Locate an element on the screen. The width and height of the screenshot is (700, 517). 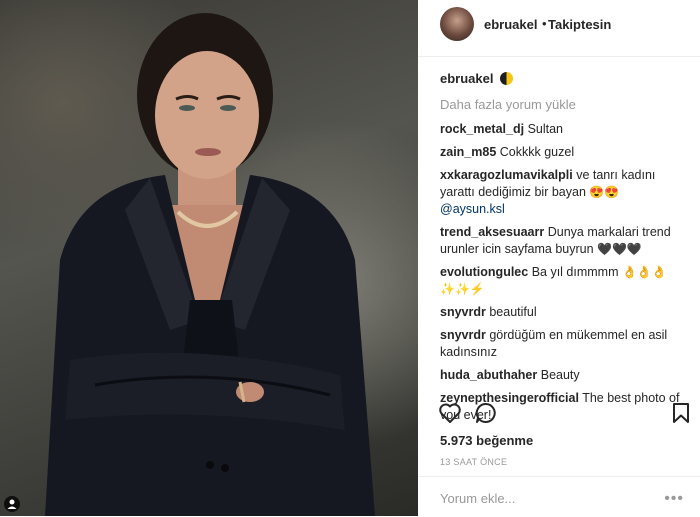
comment-item: zain_m85 Cokkkk guzel is located at coordinates (566, 152).